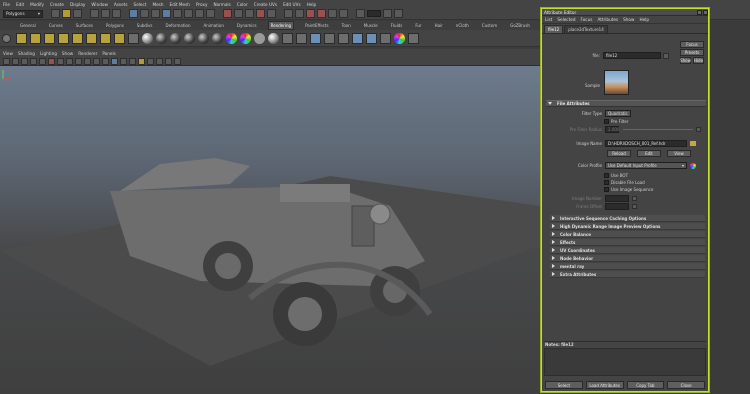 This screenshot has width=750, height=394. I want to click on ipr-render-icon, so click(321, 13).